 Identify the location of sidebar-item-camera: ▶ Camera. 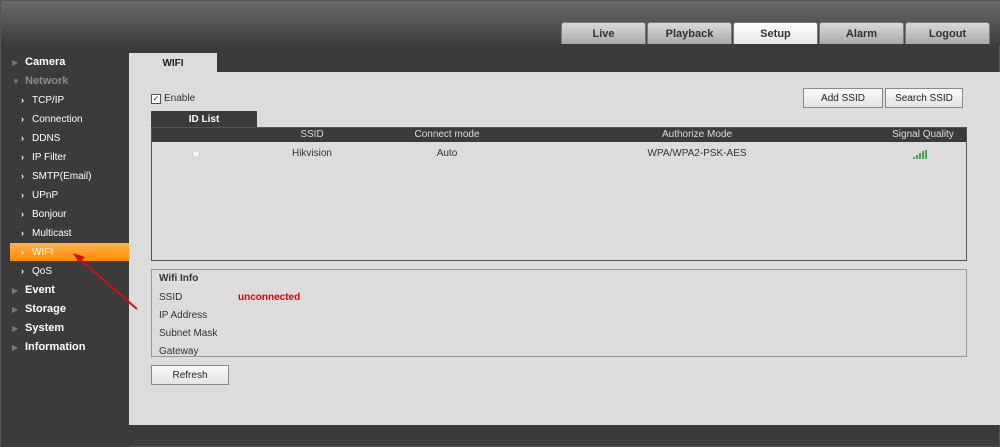
(65, 62).